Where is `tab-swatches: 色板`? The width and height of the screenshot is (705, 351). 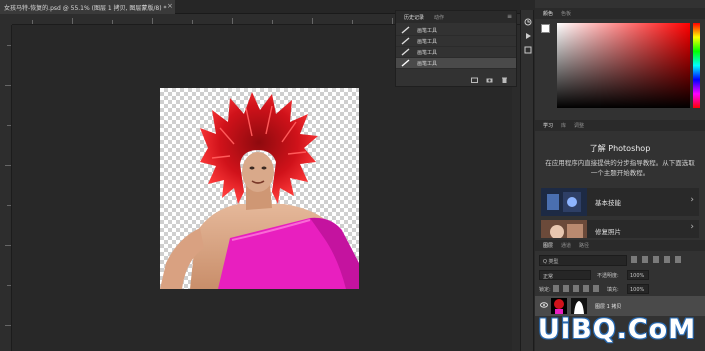
tab-swatches: 色板 is located at coordinates (566, 13).